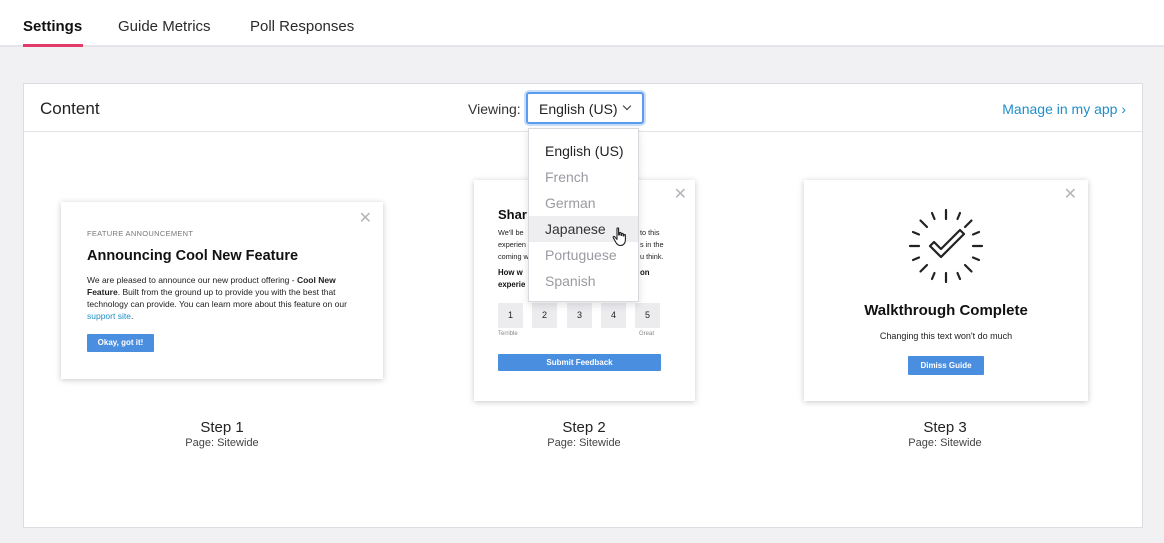 The width and height of the screenshot is (1164, 543). Describe the element at coordinates (650, 232) in the screenshot. I see `card-text: to this` at that location.